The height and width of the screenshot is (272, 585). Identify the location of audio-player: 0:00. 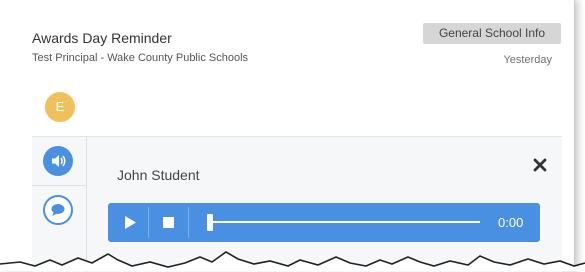
(324, 222).